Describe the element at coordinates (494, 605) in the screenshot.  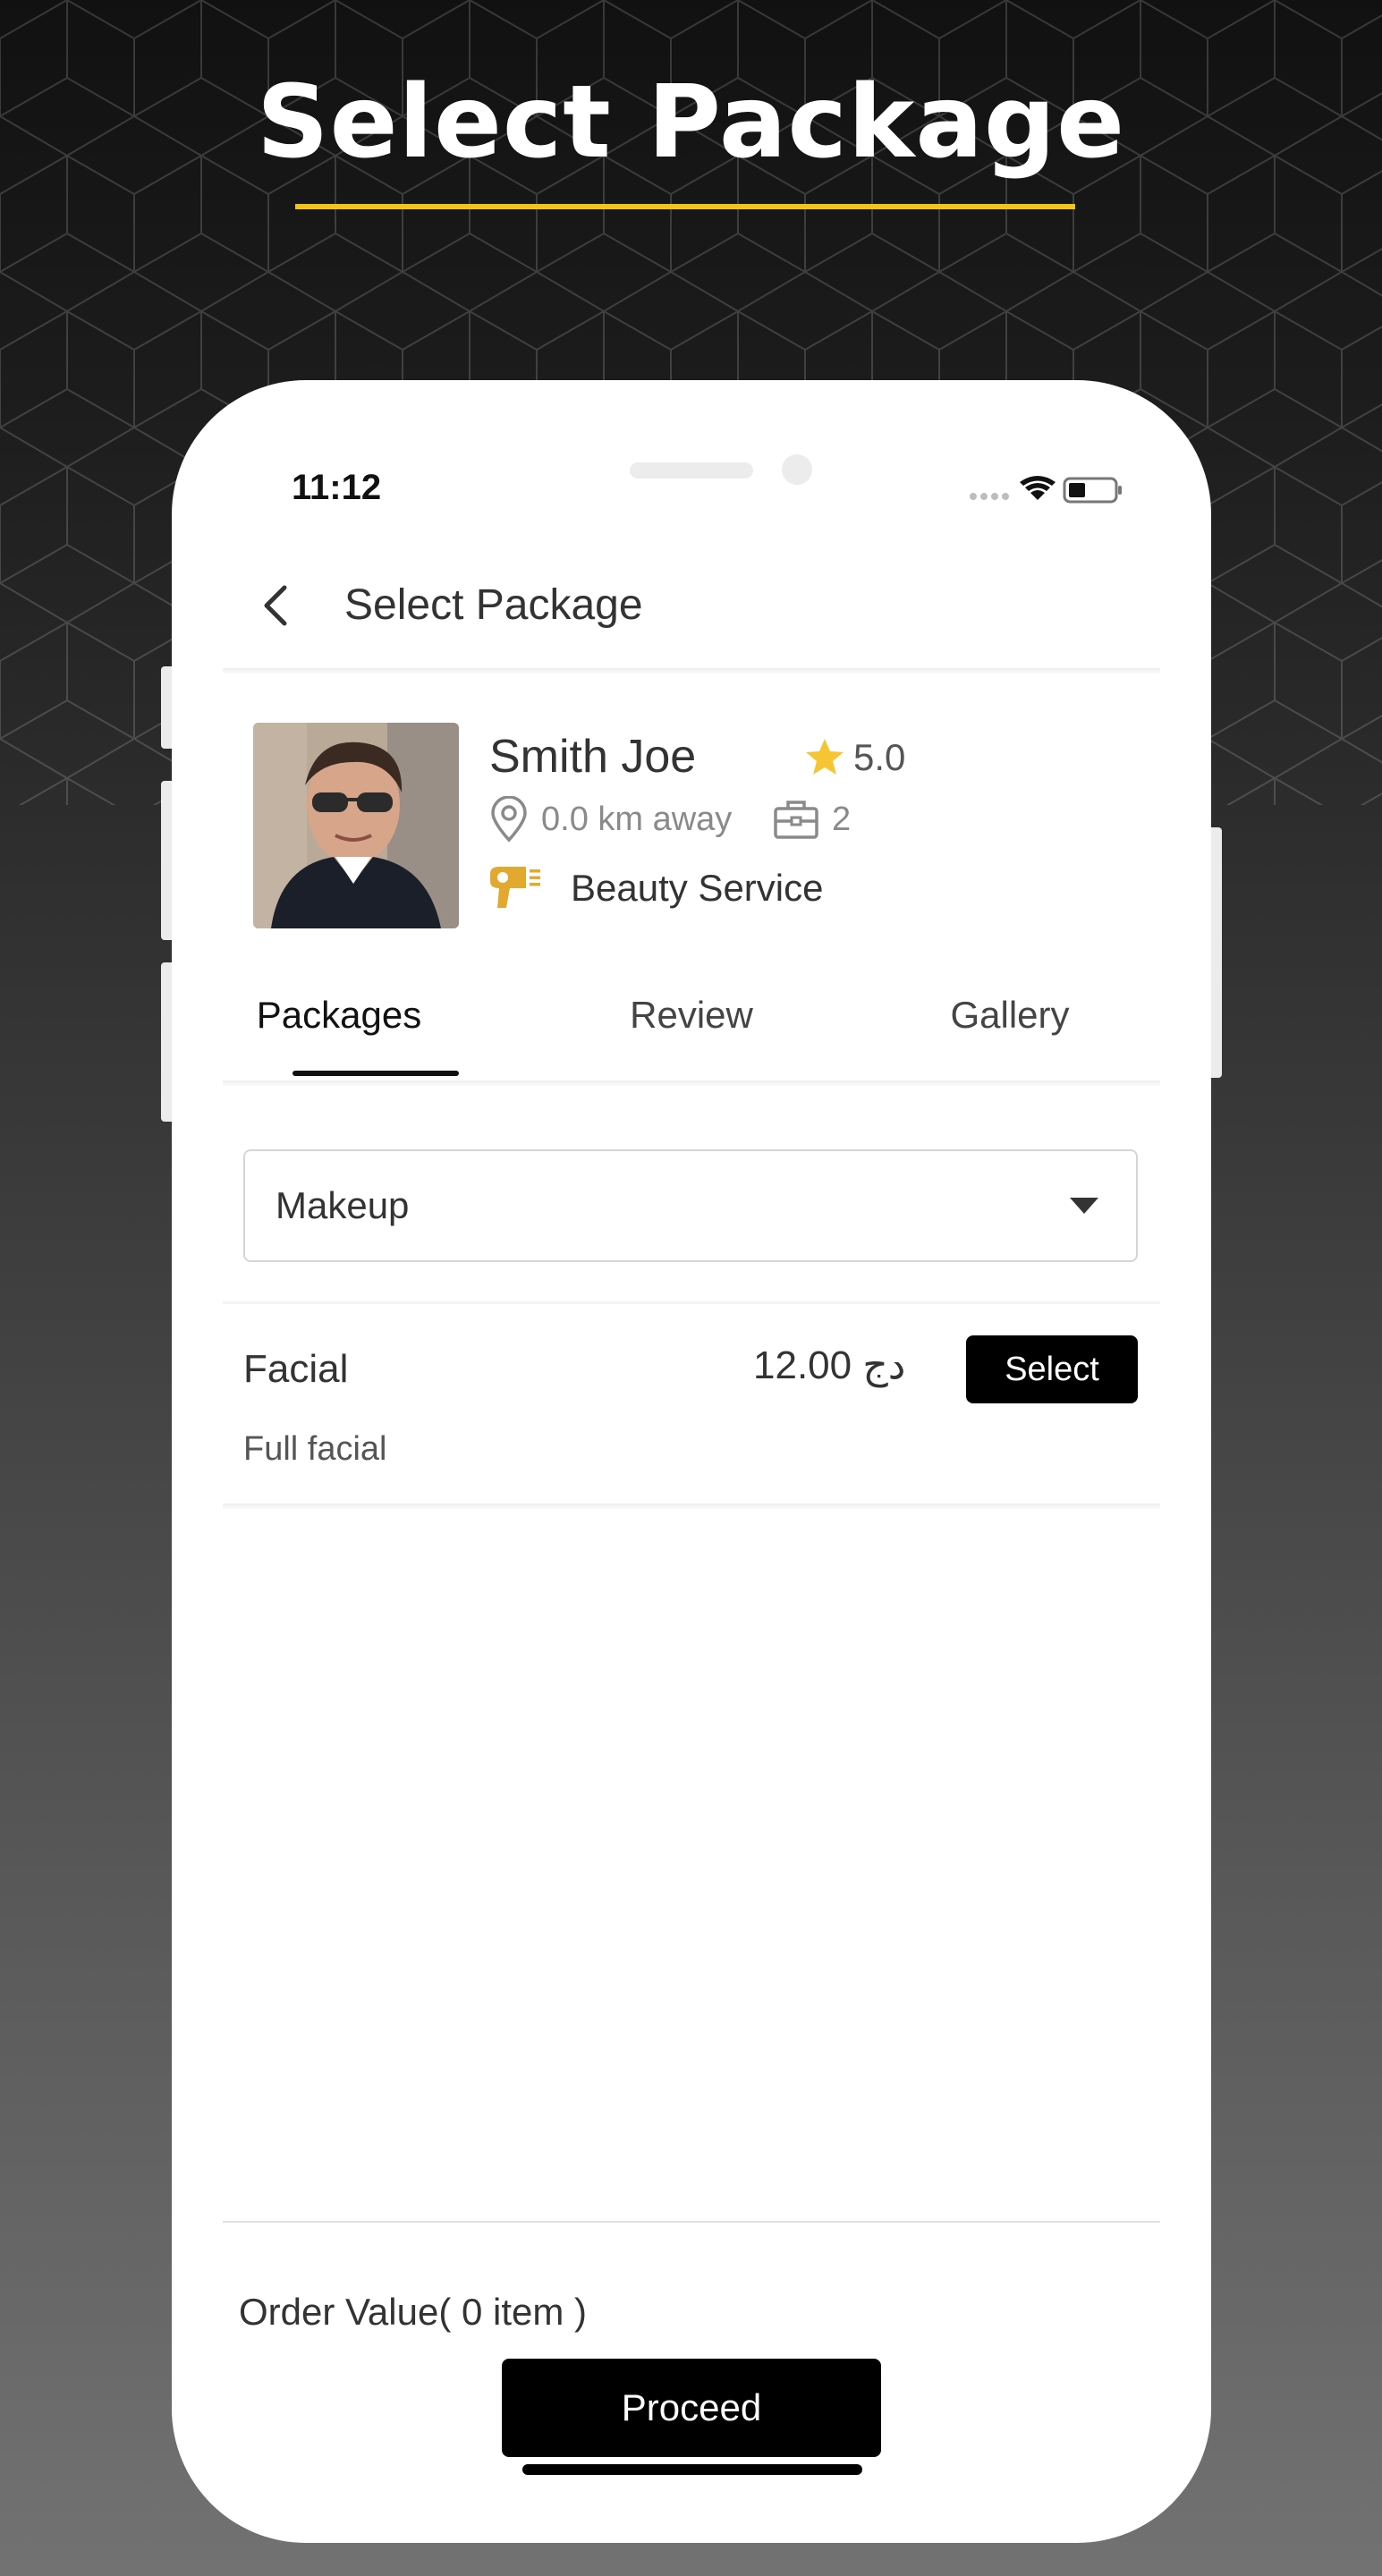
I see `nav-title: Select Package` at that location.